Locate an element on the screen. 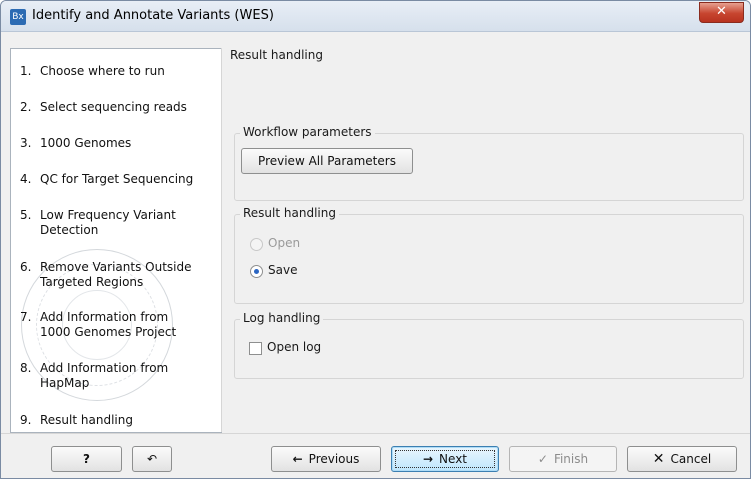  step-label: QC for Target Sequencing is located at coordinates (117, 179).